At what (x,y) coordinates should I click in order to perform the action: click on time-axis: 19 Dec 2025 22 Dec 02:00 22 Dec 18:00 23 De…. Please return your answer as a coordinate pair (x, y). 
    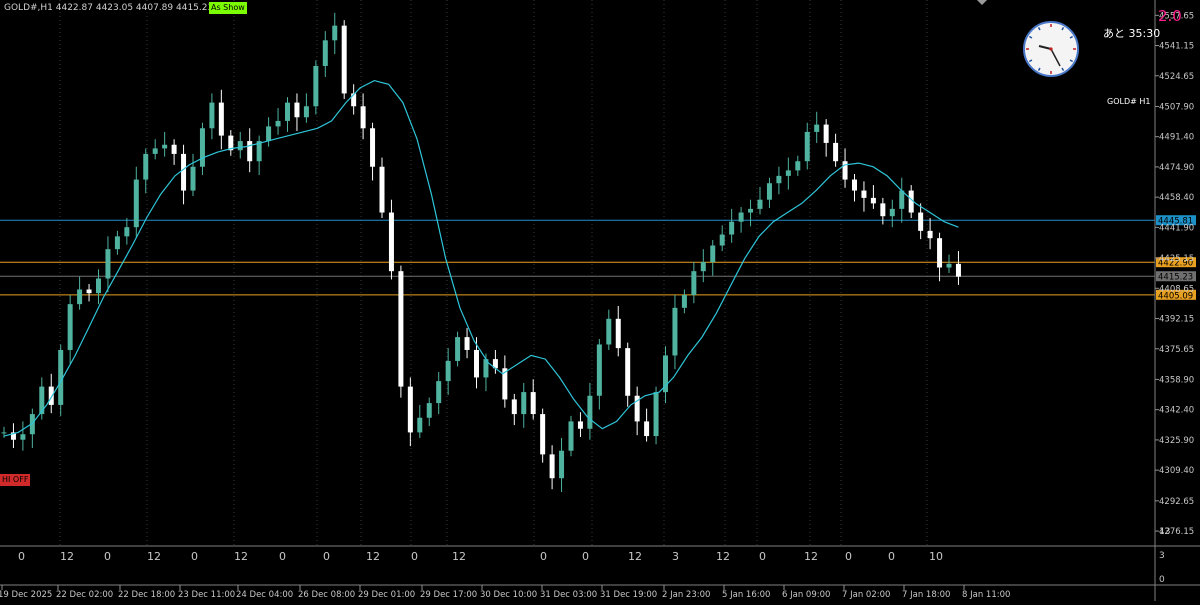
    Looking at the image, I should click on (505, 592).